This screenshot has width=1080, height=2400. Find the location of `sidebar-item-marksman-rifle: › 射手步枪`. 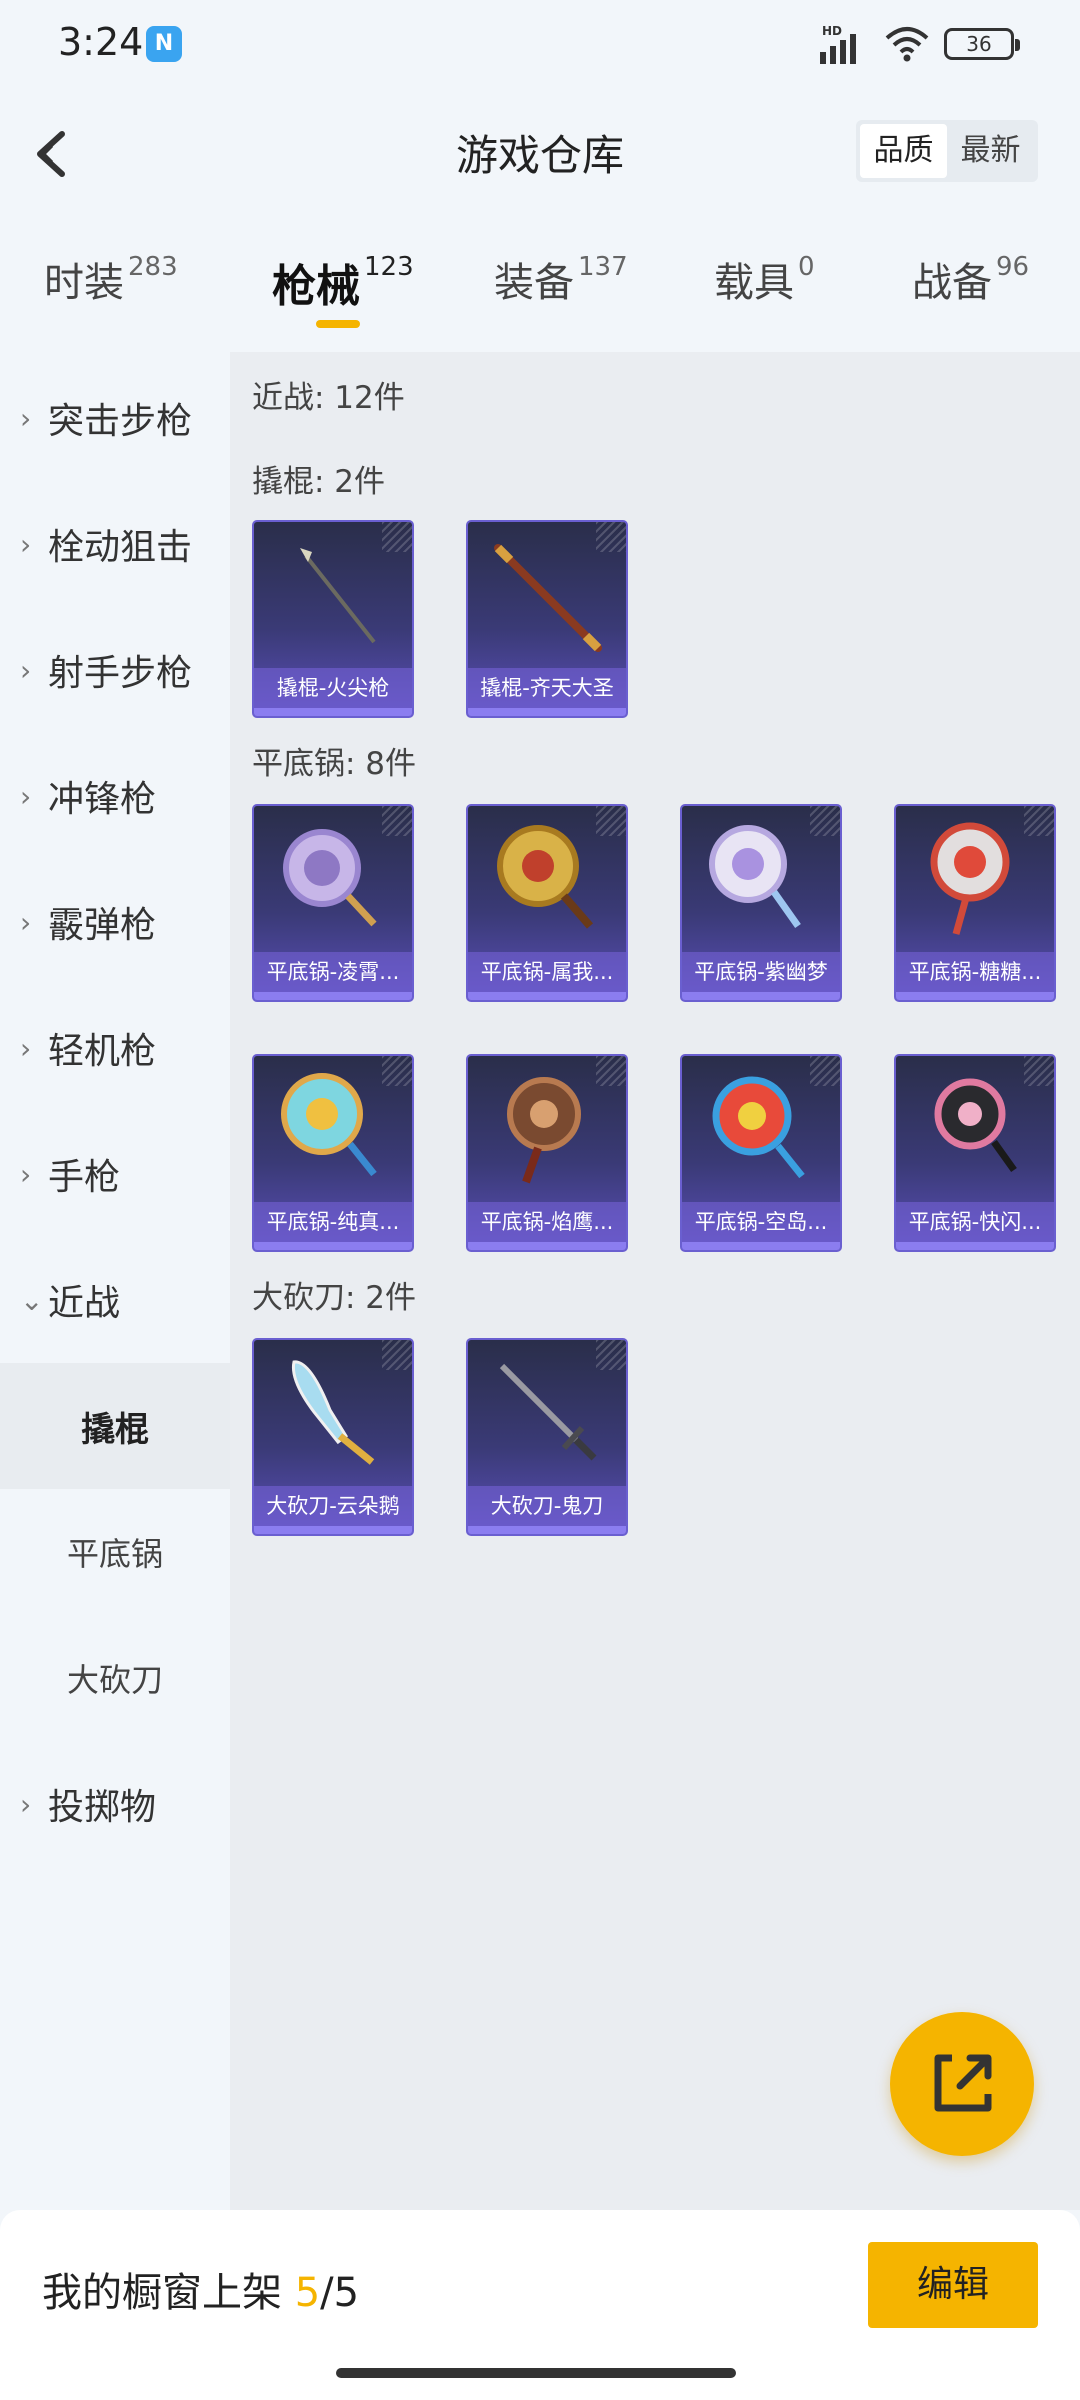

sidebar-item-marksman-rifle: › 射手步枪 is located at coordinates (115, 670).